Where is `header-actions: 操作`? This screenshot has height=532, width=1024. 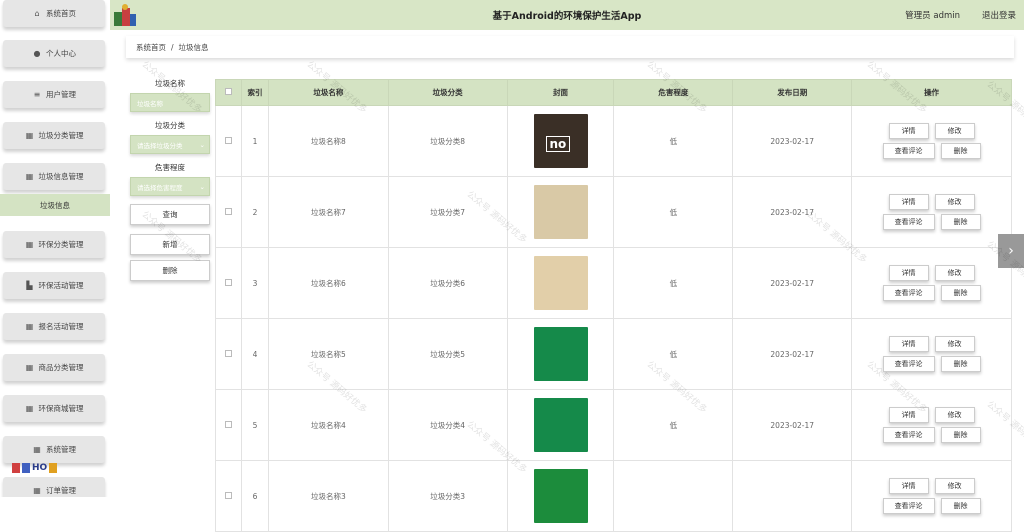
header-actions: 操作 is located at coordinates (931, 92).